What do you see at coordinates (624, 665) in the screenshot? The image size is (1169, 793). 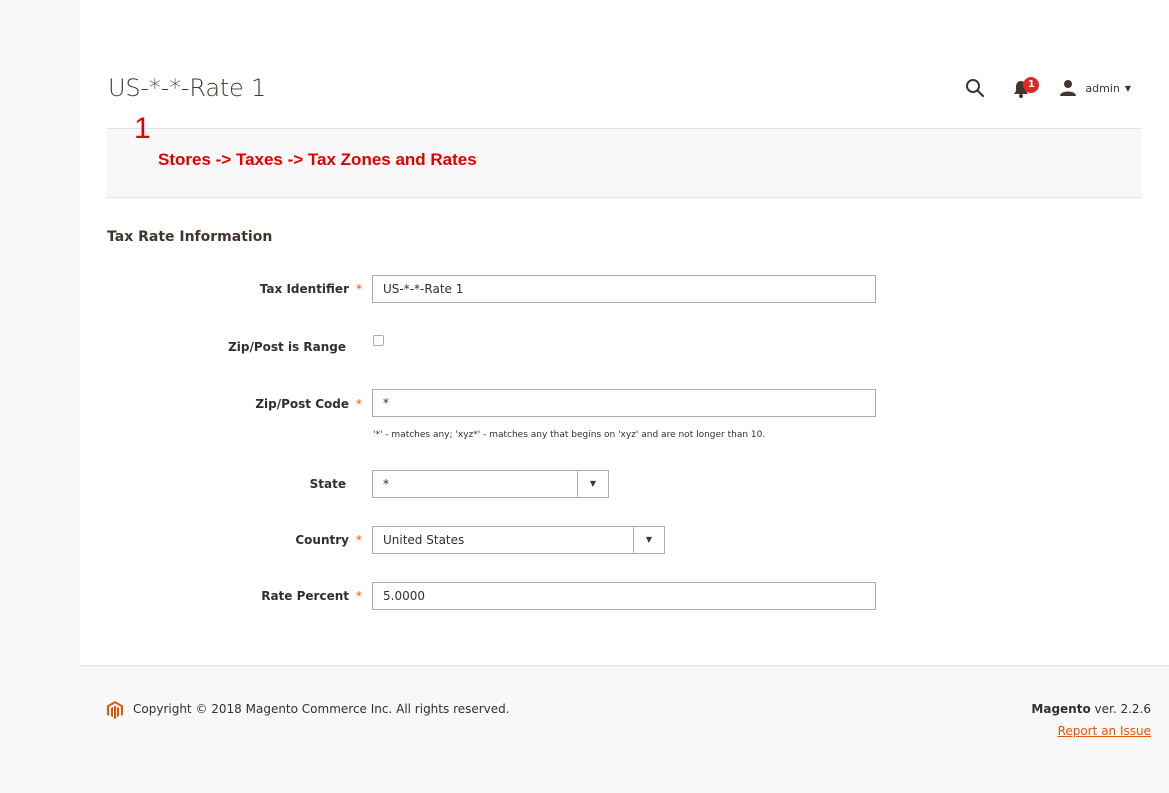 I see `footer-divider` at bounding box center [624, 665].